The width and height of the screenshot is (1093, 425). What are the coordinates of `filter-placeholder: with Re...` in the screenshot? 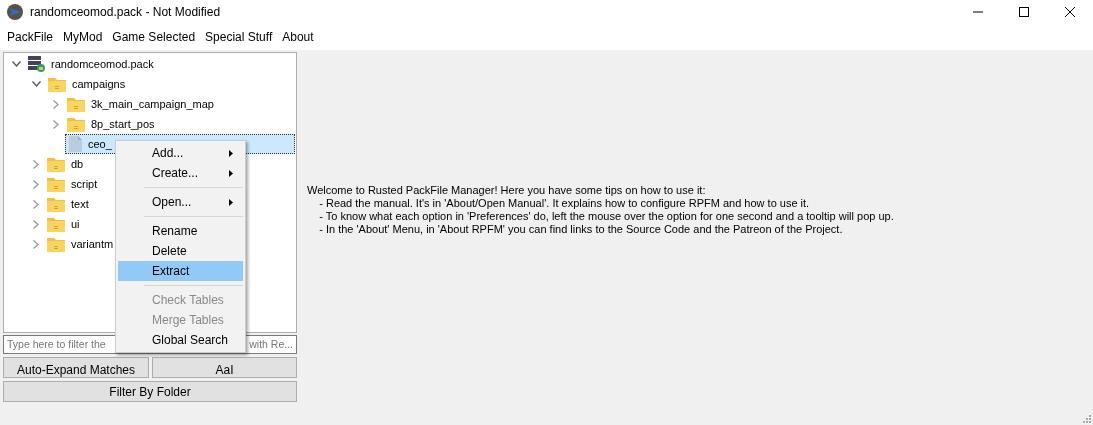 It's located at (271, 344).